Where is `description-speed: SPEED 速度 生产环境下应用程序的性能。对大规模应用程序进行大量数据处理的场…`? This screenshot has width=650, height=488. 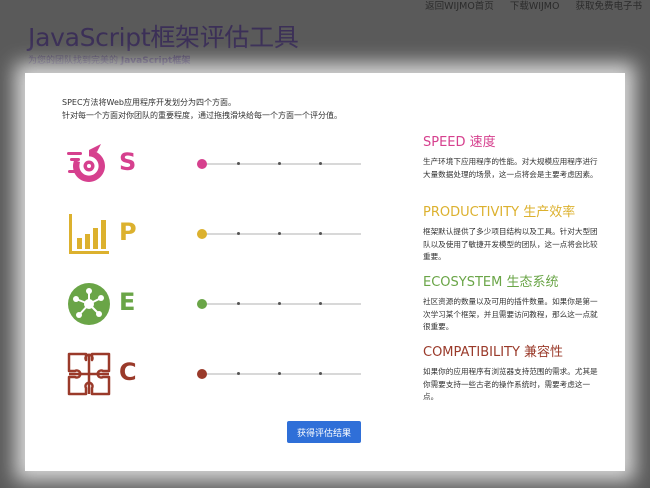 description-speed: SPEED 速度 生产环境下应用程序的性能。对大规模应用程序进行大量数据处理的场… is located at coordinates (510, 156).